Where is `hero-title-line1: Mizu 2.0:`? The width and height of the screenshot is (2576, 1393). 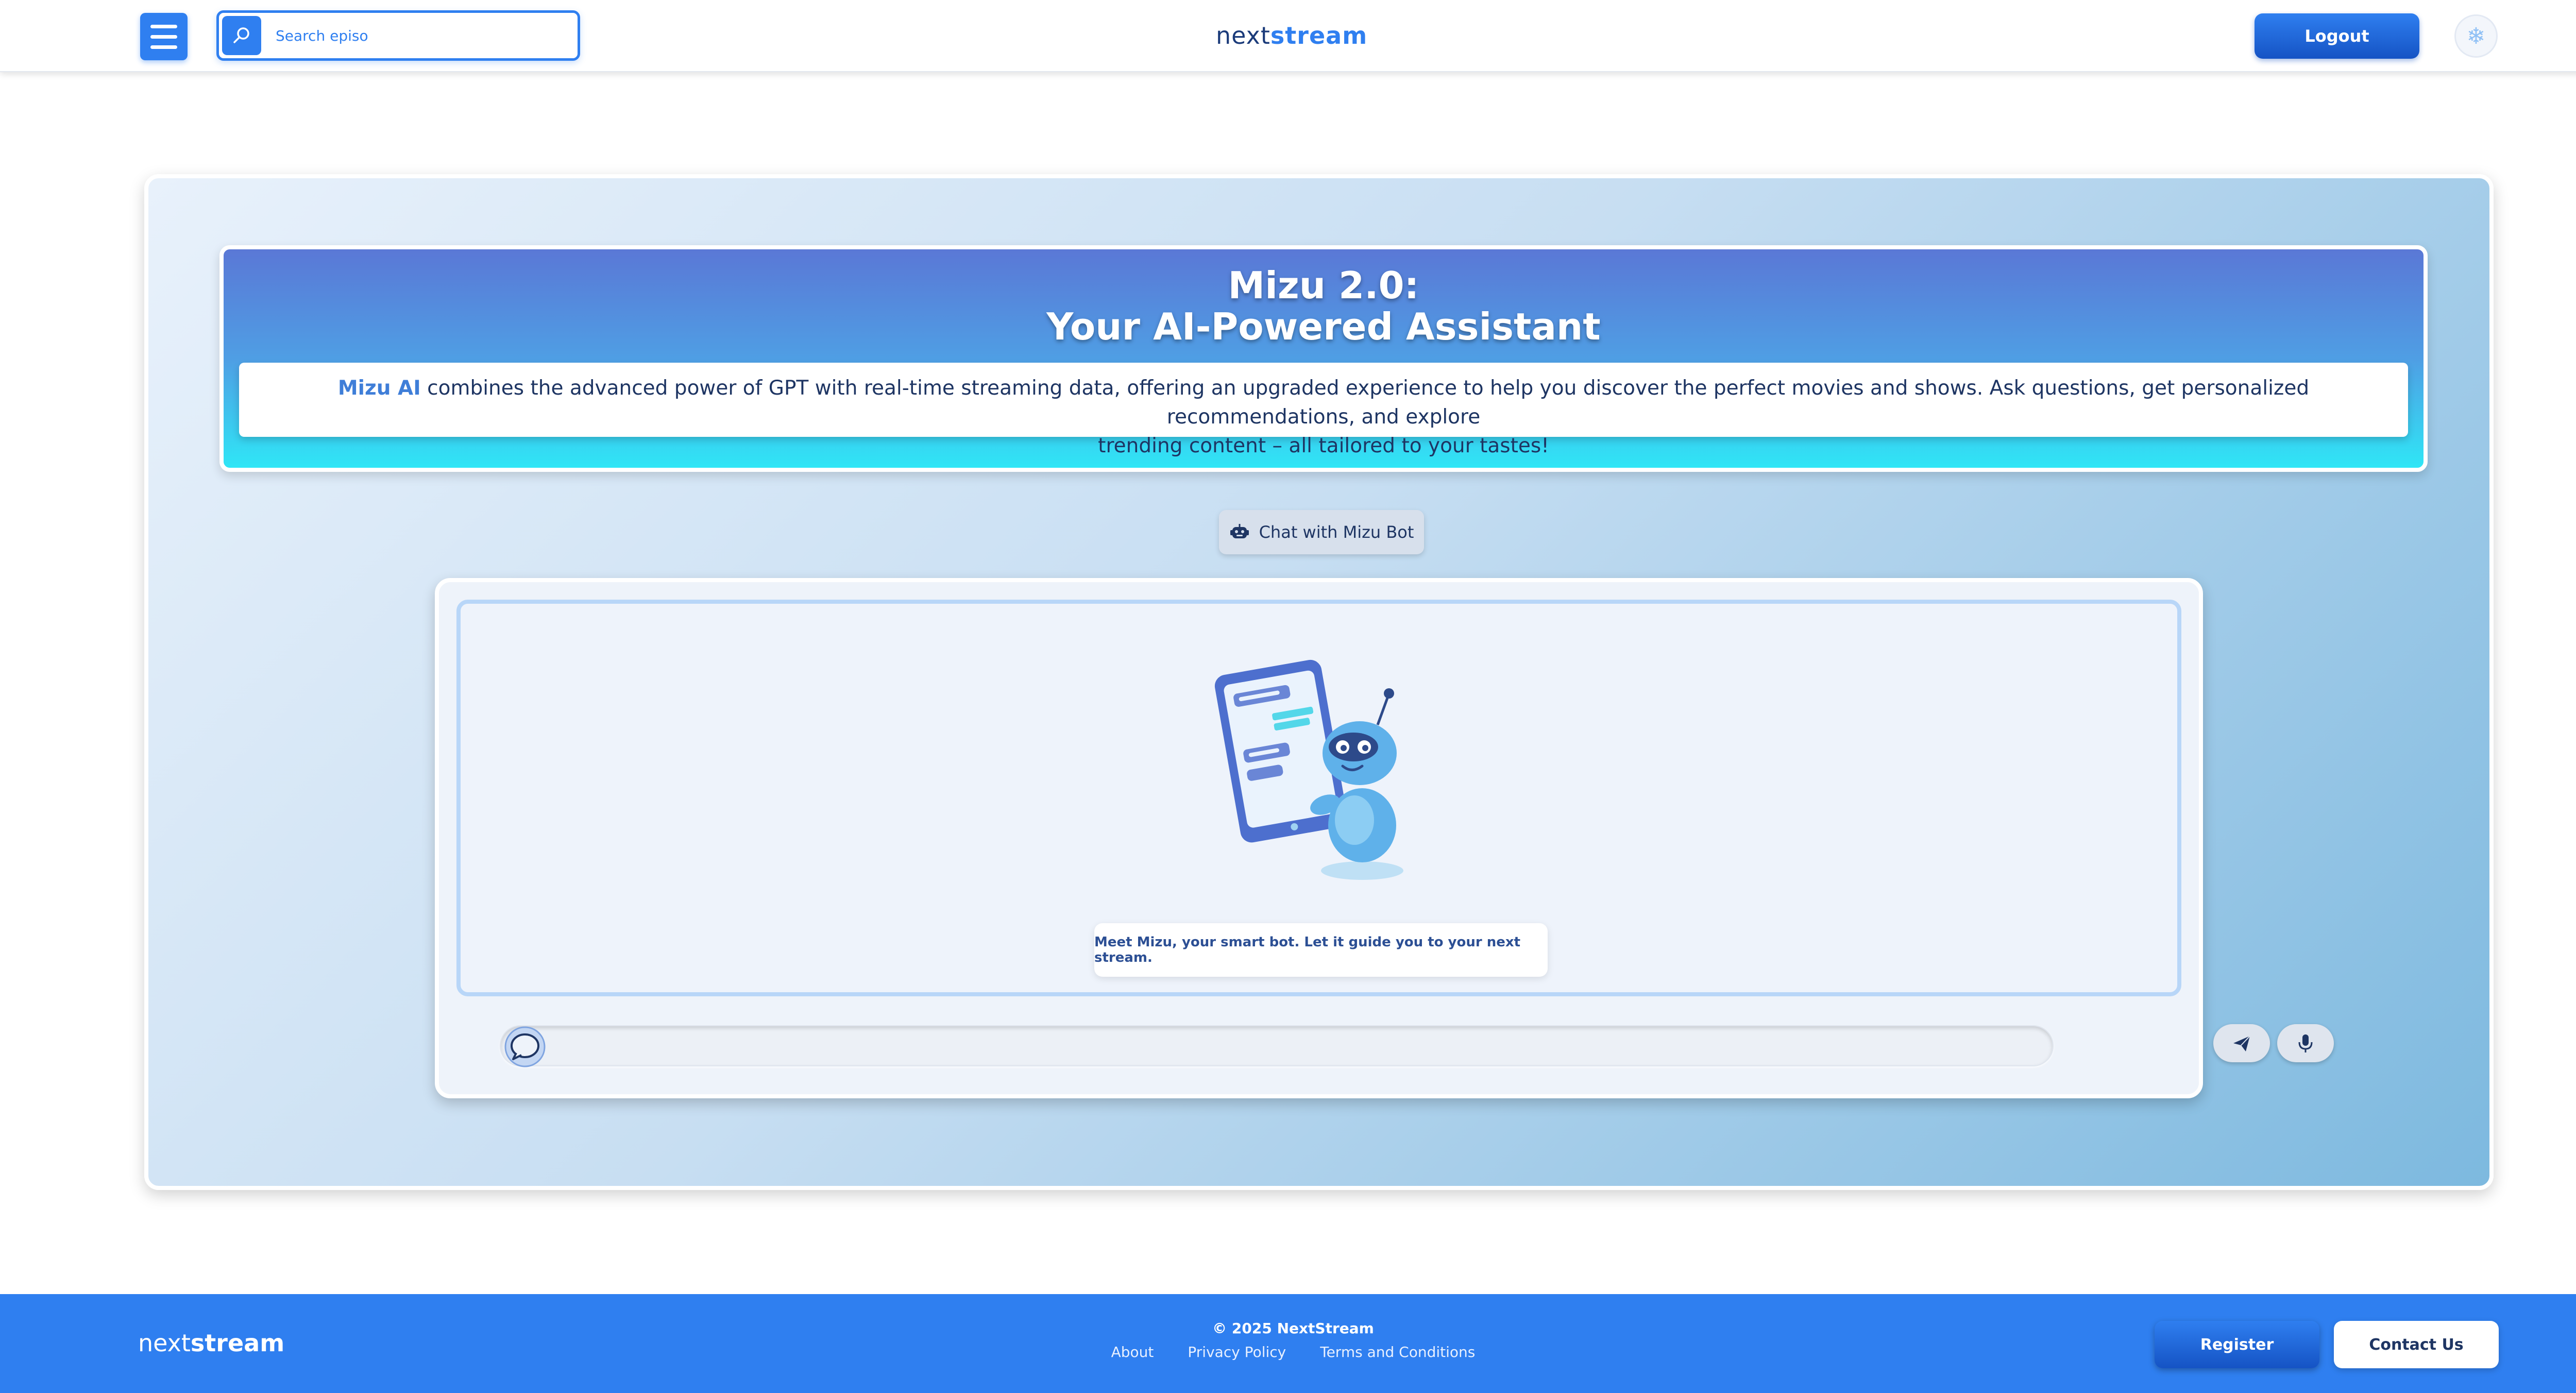 hero-title-line1: Mizu 2.0: is located at coordinates (1323, 285).